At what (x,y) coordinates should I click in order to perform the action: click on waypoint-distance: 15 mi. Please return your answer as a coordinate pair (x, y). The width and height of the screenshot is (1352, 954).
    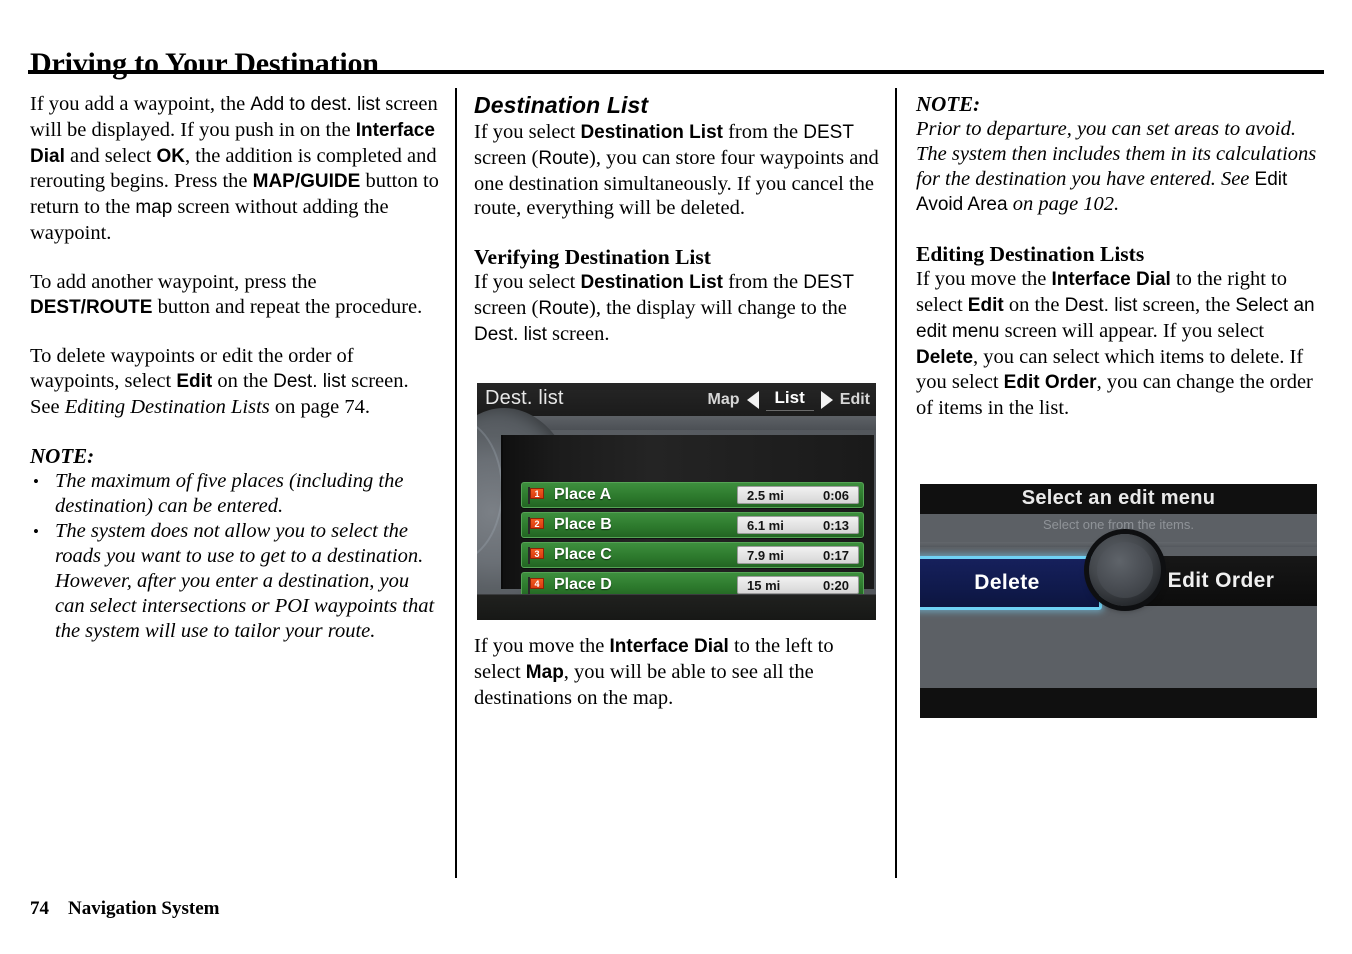
    Looking at the image, I should click on (764, 585).